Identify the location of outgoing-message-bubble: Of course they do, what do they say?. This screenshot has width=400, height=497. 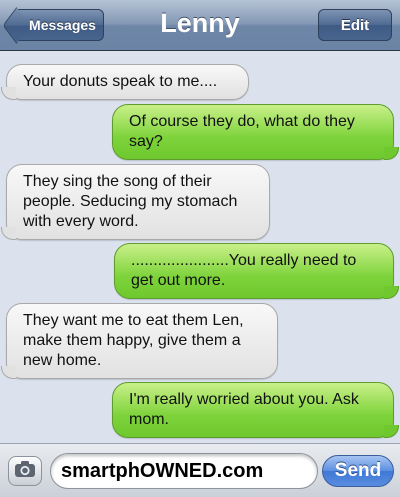
(255, 132).